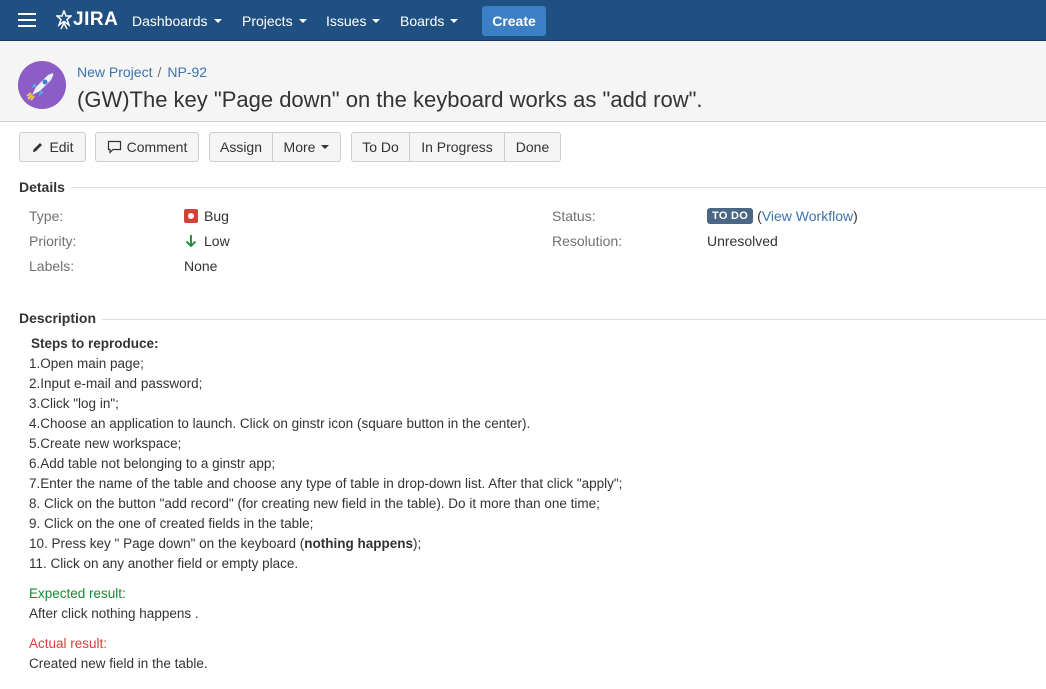  Describe the element at coordinates (241, 147) in the screenshot. I see `assign-button: Assign` at that location.